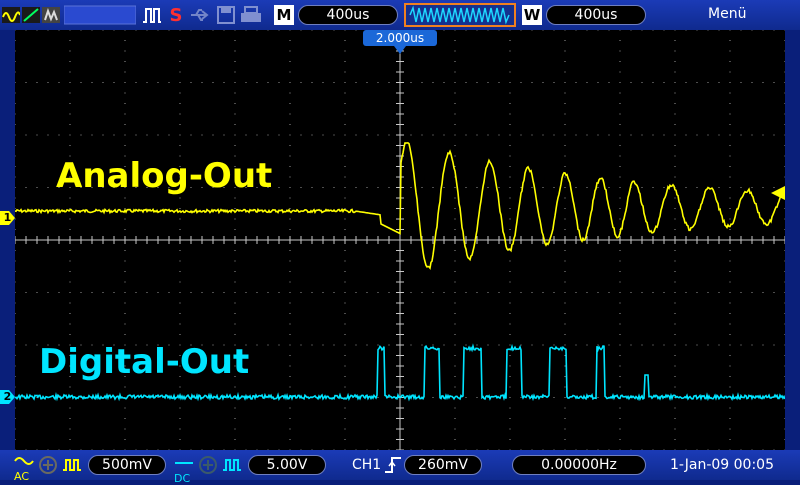 This screenshot has width=800, height=485. I want to click on ch1-scale: 500mV, so click(127, 465).